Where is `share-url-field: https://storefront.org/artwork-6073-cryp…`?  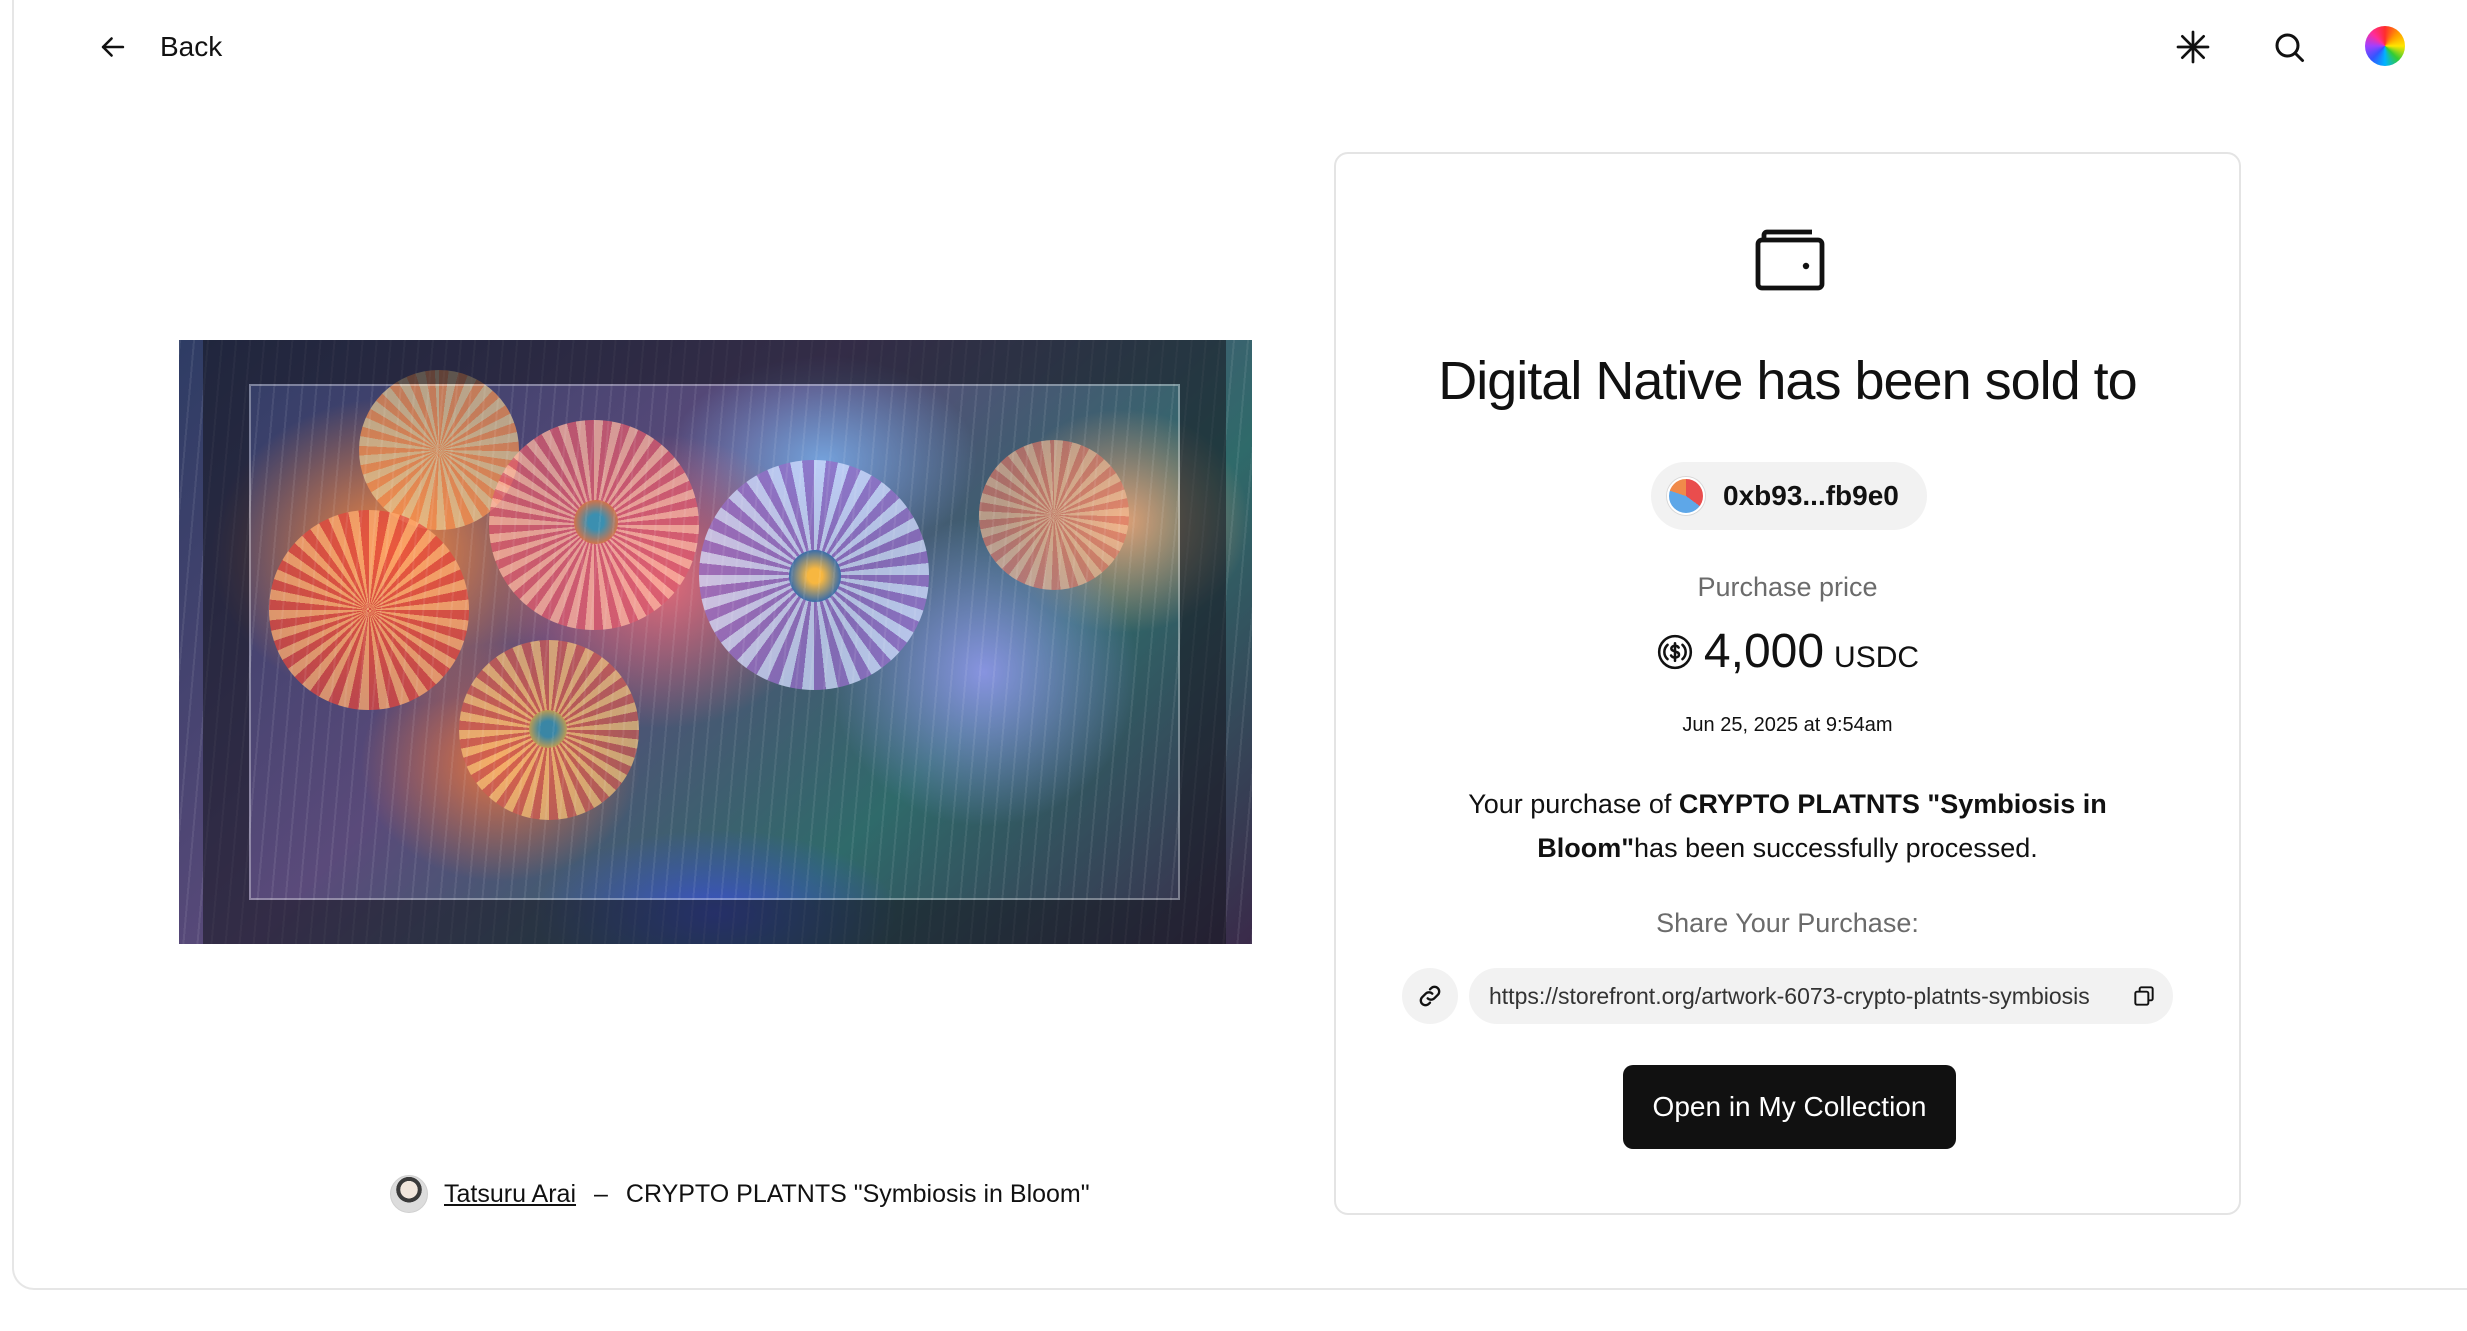
share-url-field: https://storefront.org/artwork-6073-cryp… is located at coordinates (1821, 996).